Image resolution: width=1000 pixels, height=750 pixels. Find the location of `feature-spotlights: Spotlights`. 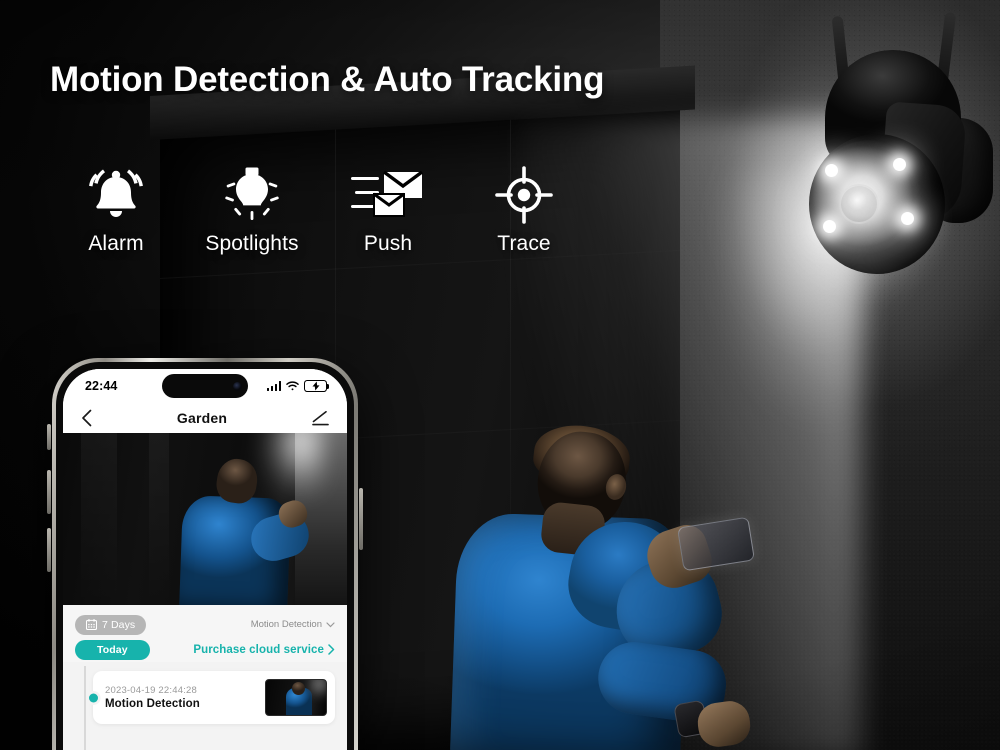

feature-spotlights: Spotlights is located at coordinates (252, 210).